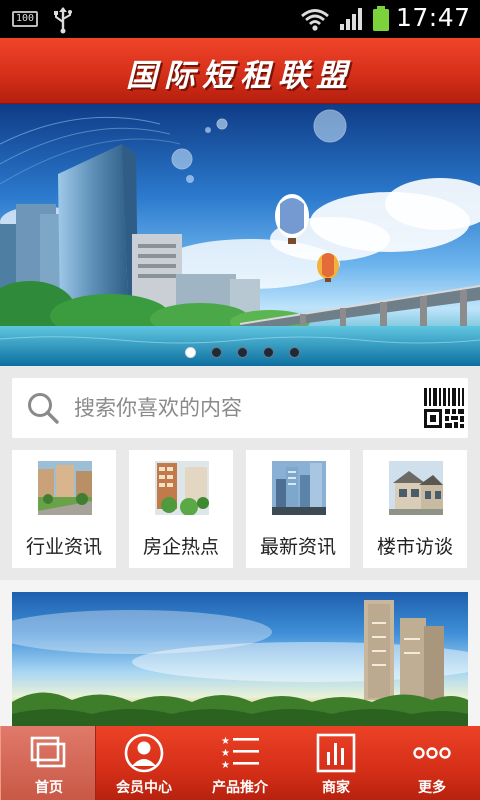 This screenshot has height=800, width=480. Describe the element at coordinates (381, 18) in the screenshot. I see `battery-icon` at that location.